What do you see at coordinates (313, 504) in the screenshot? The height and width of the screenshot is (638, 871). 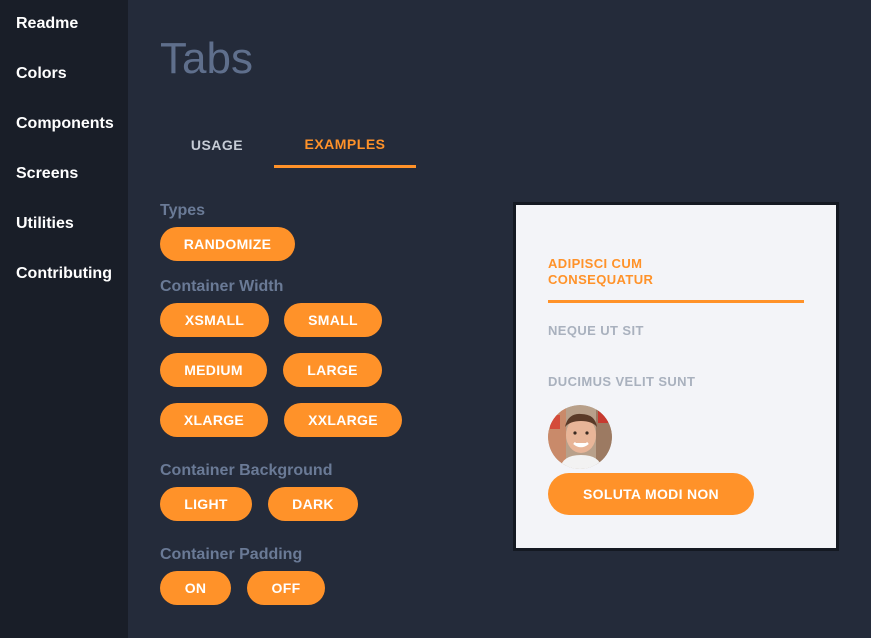 I see `dark-button: DARK` at bounding box center [313, 504].